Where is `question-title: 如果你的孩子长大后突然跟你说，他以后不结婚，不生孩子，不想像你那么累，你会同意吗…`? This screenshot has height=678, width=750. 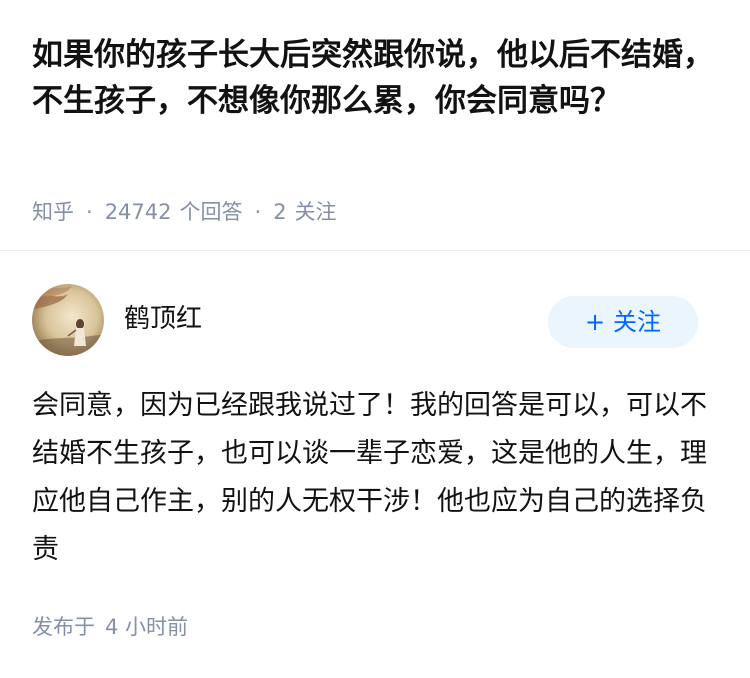
question-title: 如果你的孩子长大后突然跟你说，他以后不结婚，不生孩子，不想像你那么累，你会同意吗… is located at coordinates (377, 78).